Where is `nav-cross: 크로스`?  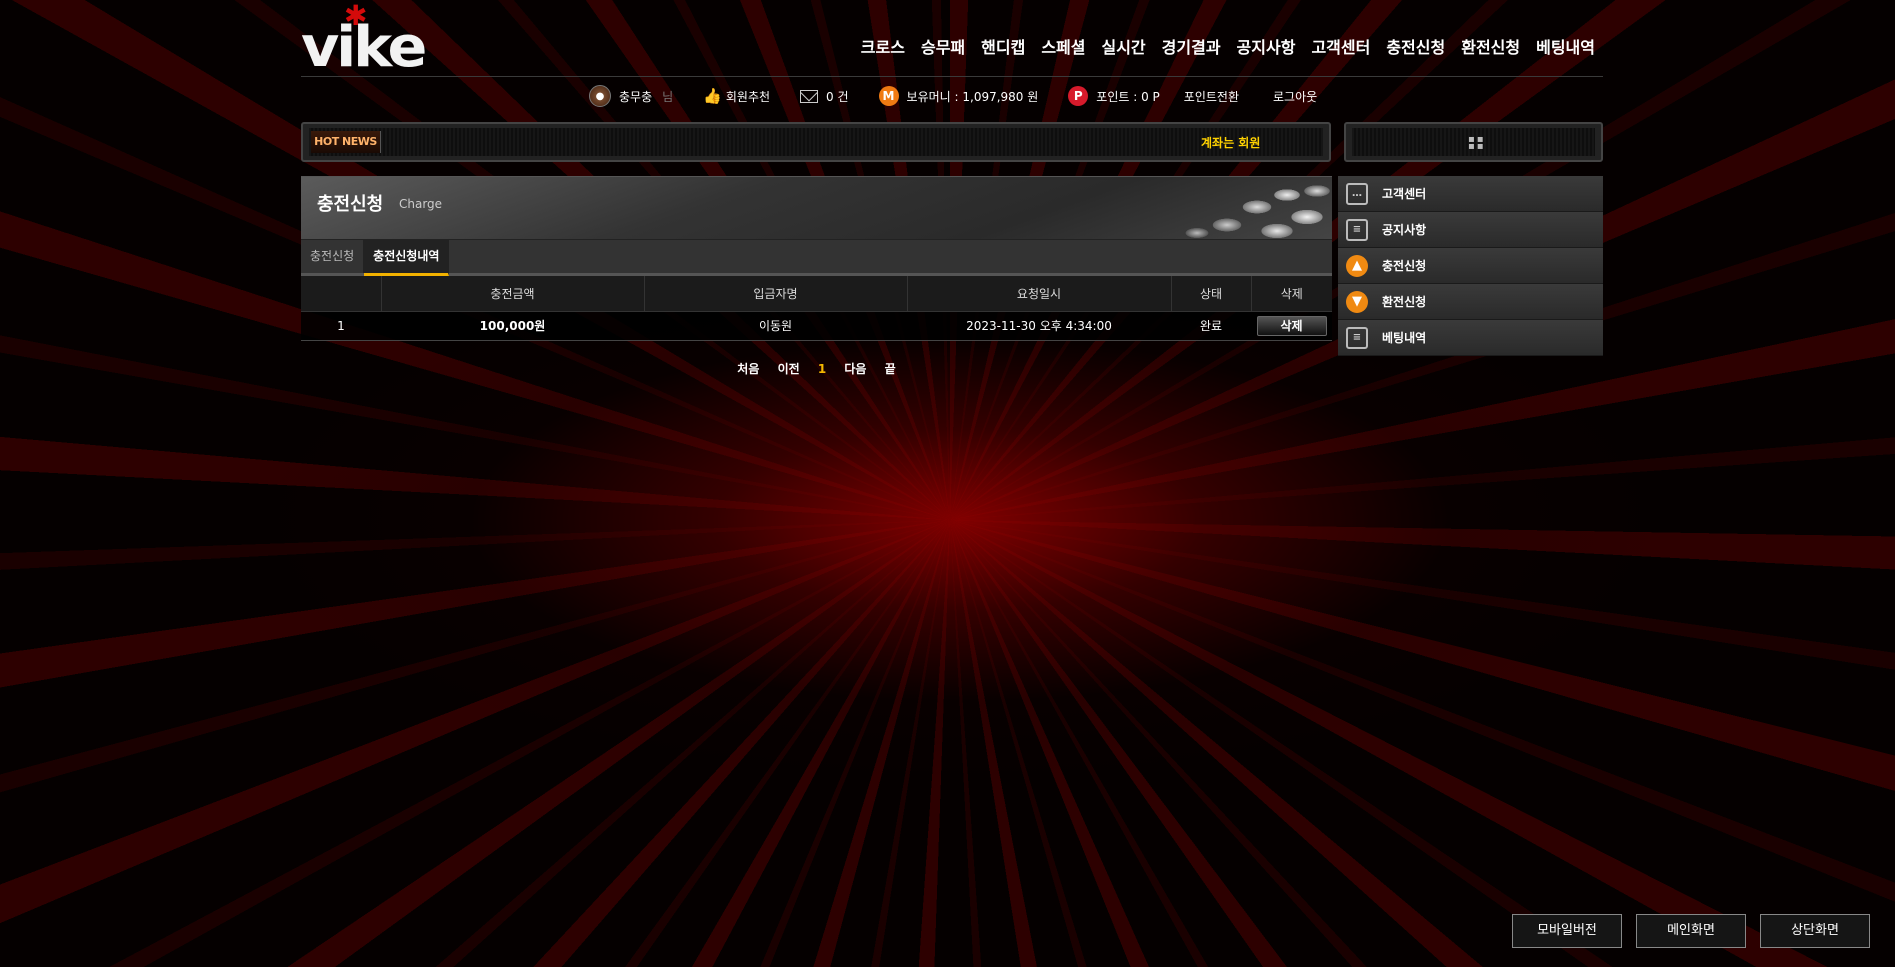
nav-cross: 크로스 is located at coordinates (883, 46).